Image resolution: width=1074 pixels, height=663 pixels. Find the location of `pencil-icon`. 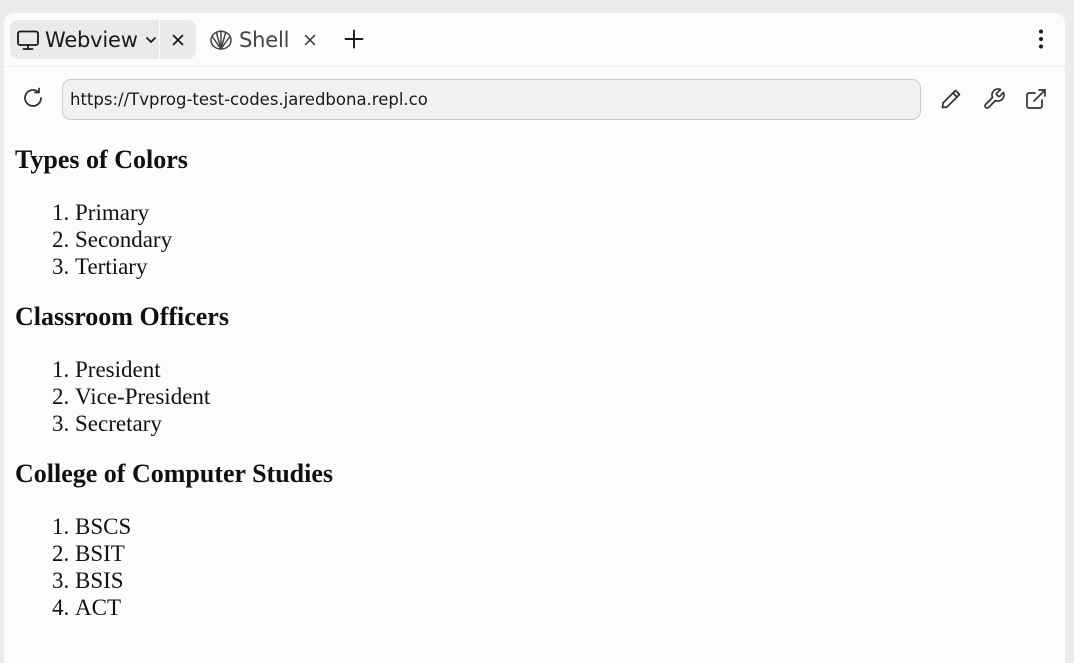

pencil-icon is located at coordinates (951, 99).